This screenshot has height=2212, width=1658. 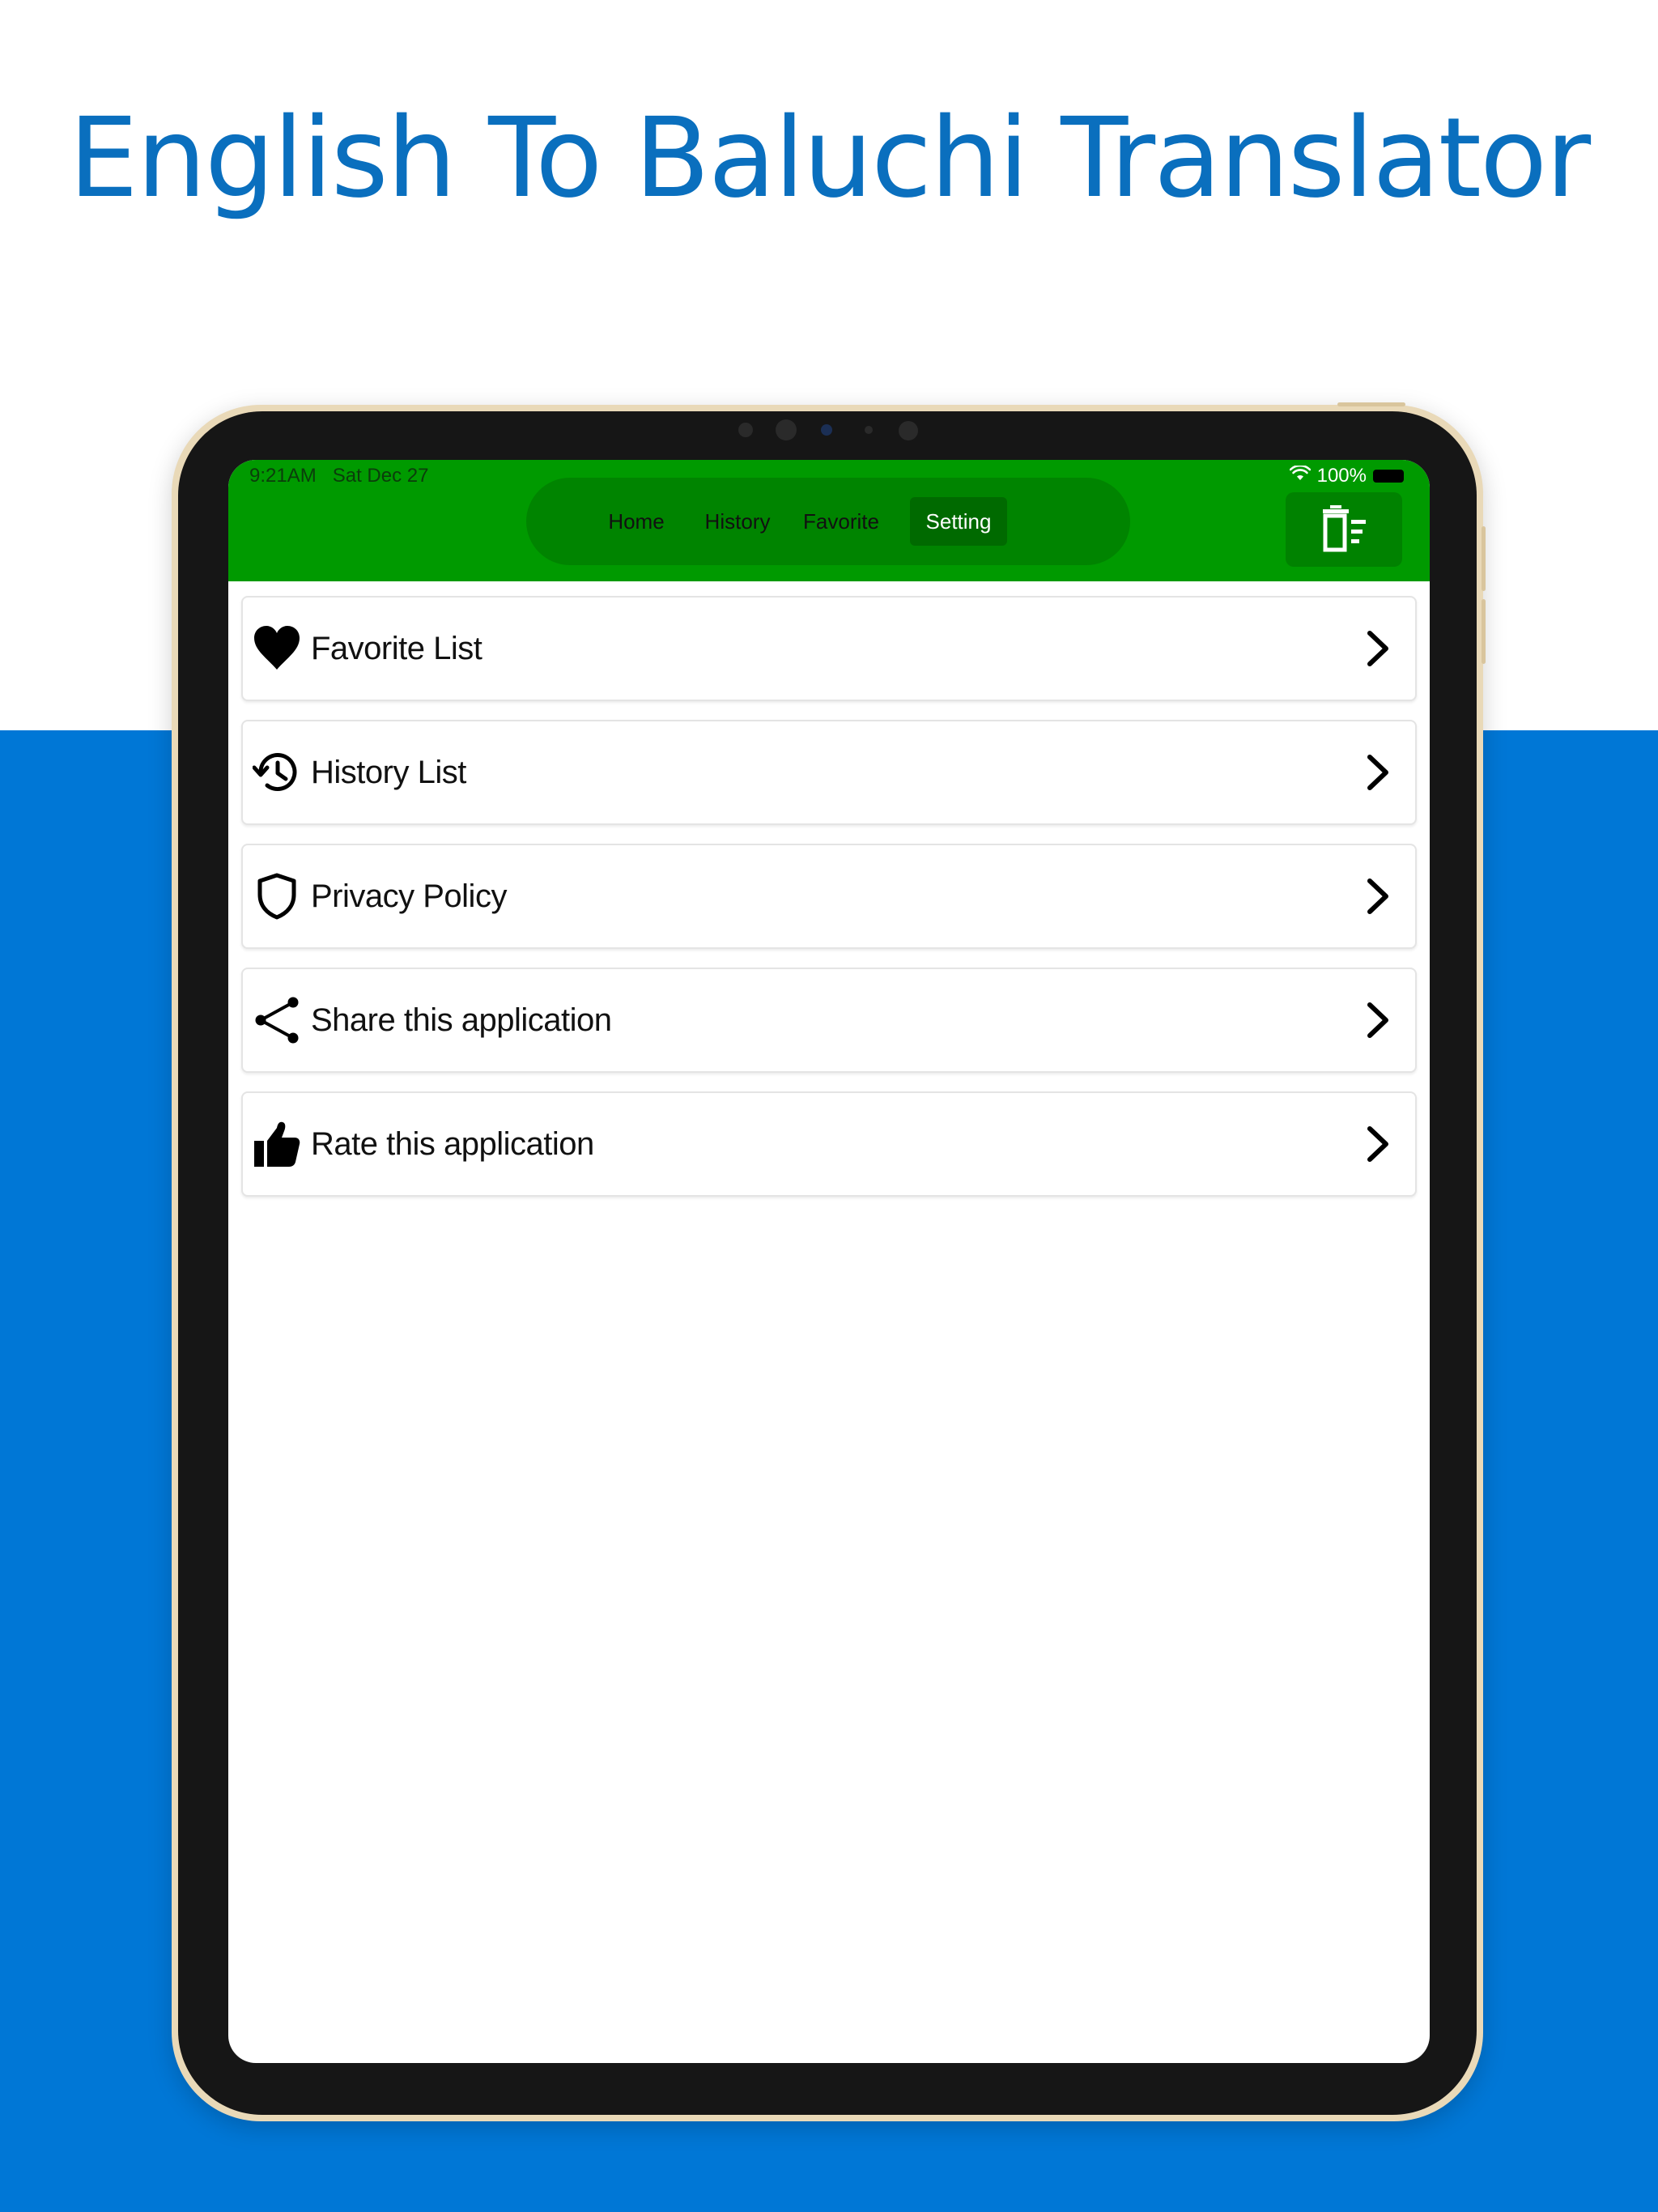 What do you see at coordinates (829, 648) in the screenshot?
I see `settings-item-favorite-list: Favorite List` at bounding box center [829, 648].